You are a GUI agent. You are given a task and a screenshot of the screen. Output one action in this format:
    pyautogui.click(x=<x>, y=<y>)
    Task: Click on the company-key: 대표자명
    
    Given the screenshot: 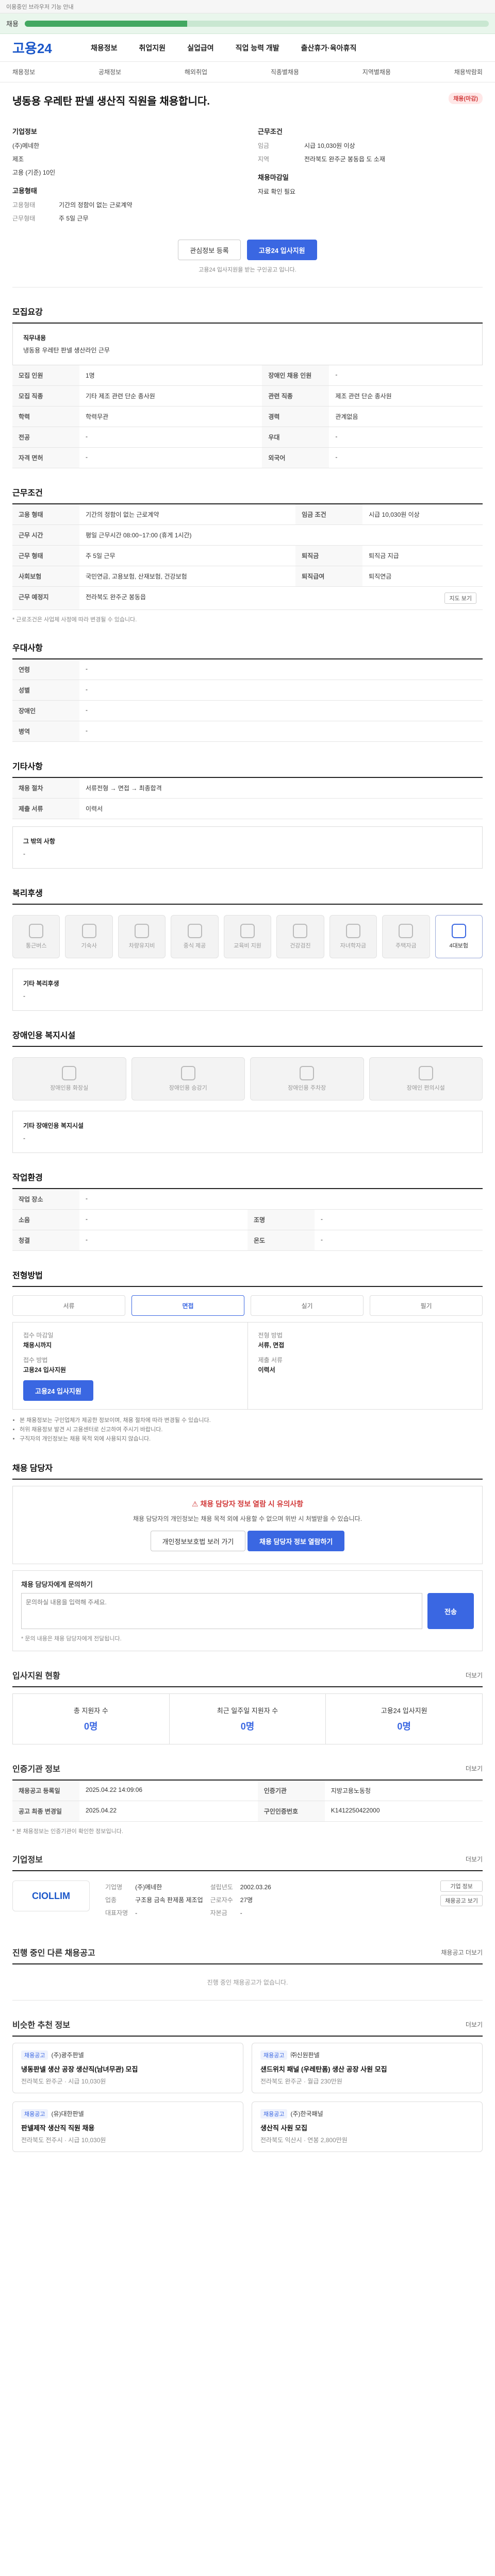 What is the action you would take?
    pyautogui.click(x=116, y=1913)
    